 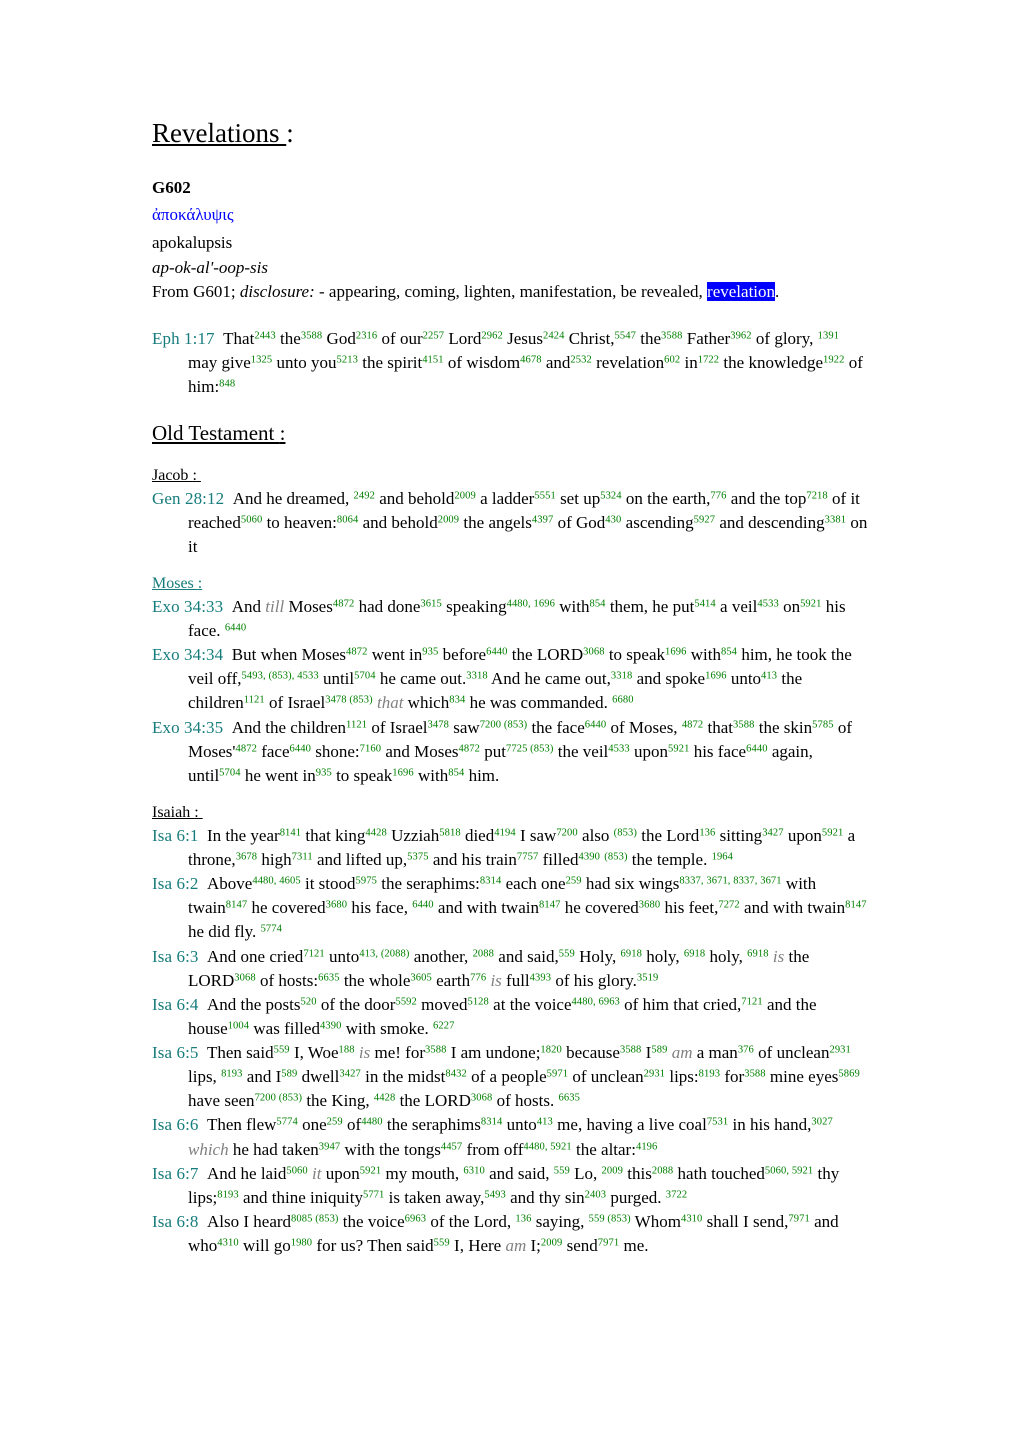 I want to click on strongs-number: 2962, so click(x=491, y=336).